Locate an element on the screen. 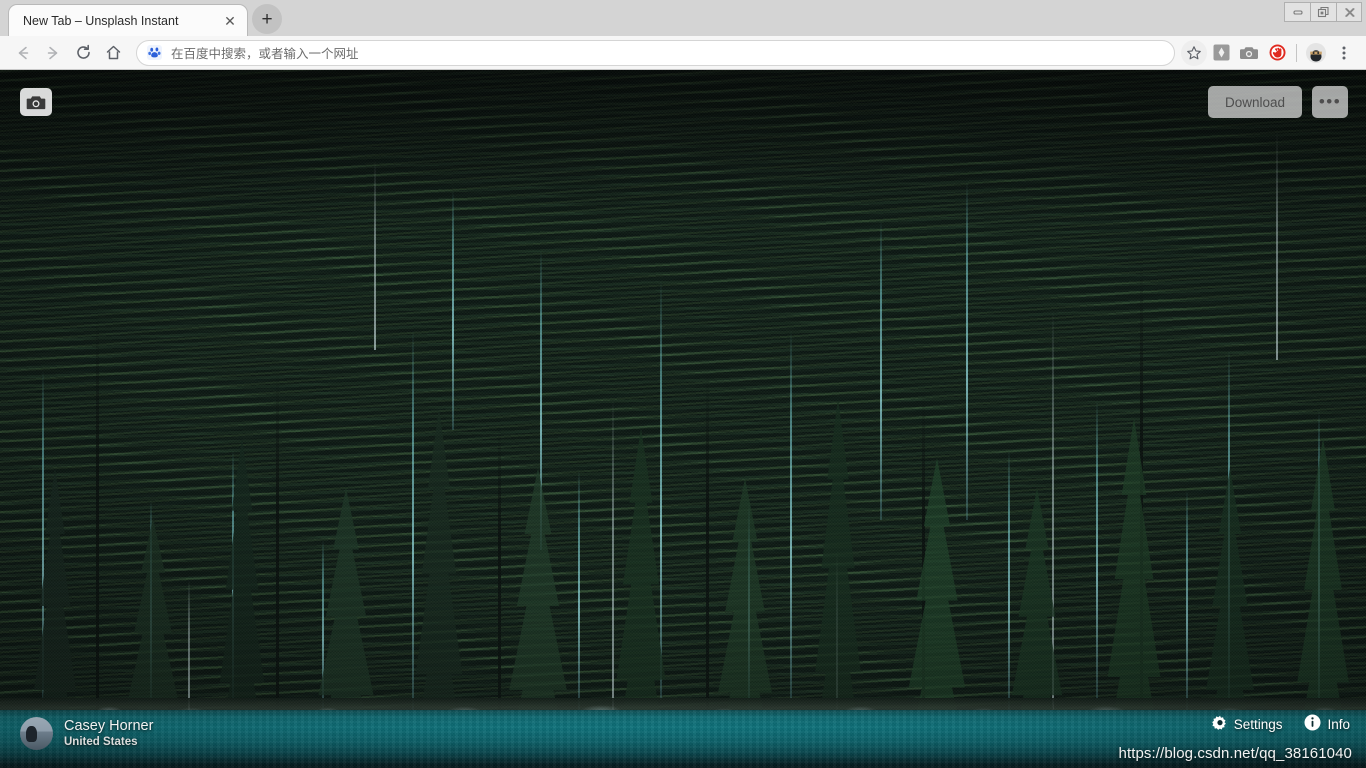 This screenshot has height=768, width=1366. info-icon is located at coordinates (1312, 724).